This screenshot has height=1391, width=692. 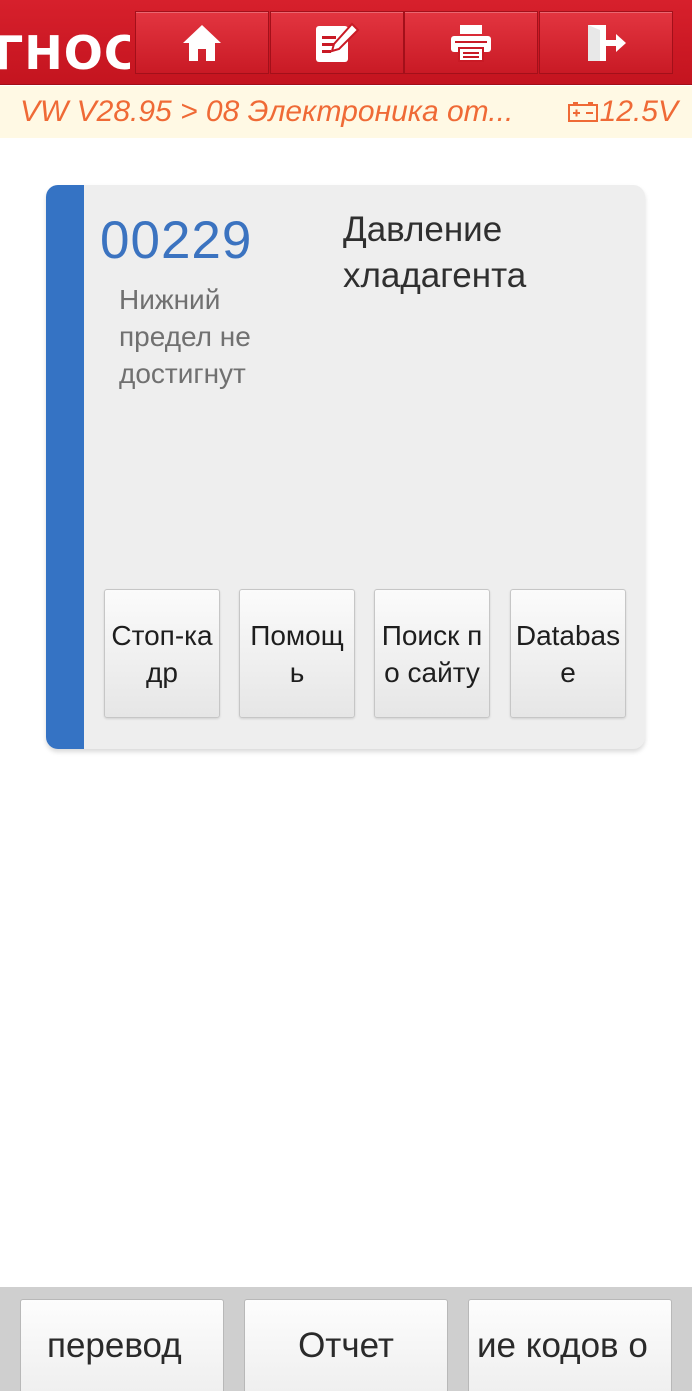 What do you see at coordinates (65, 53) in the screenshot?
I see `app-title: ГНОСТИКА` at bounding box center [65, 53].